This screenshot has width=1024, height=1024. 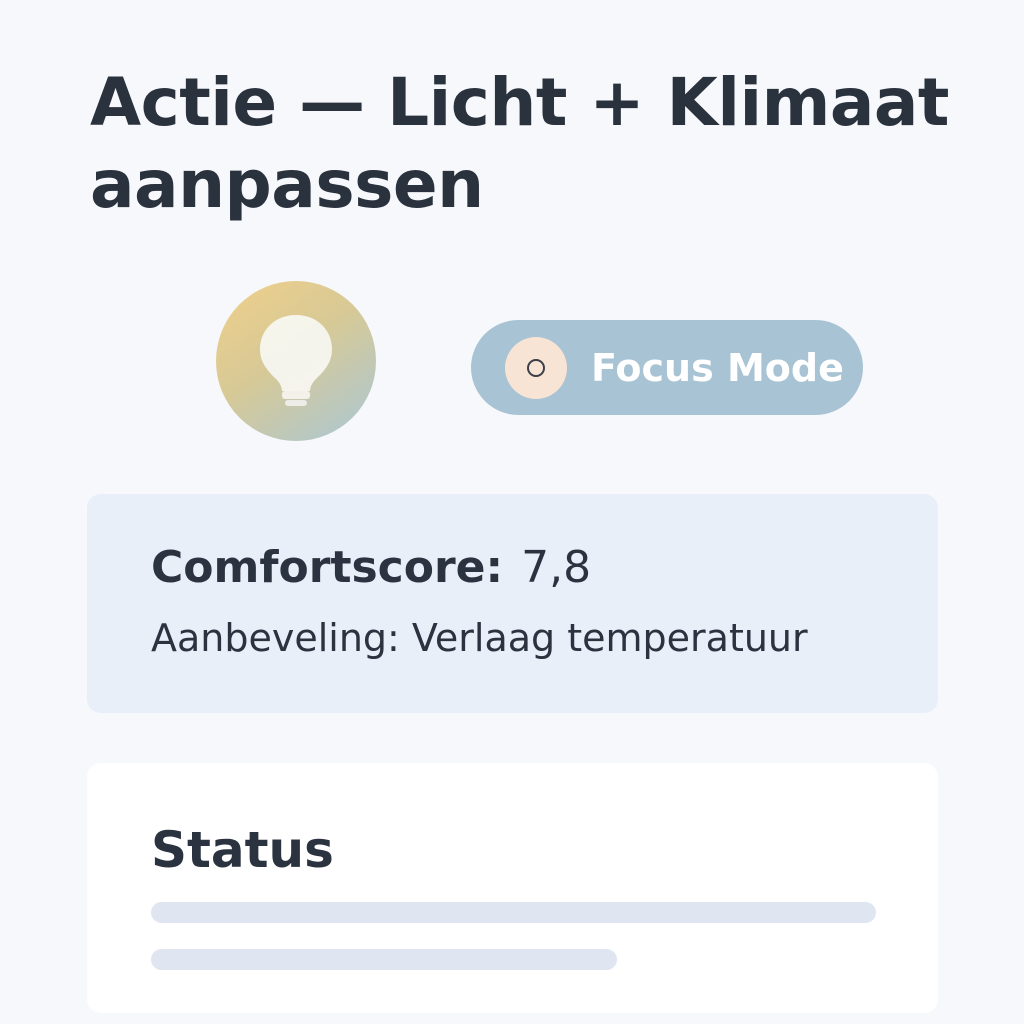 What do you see at coordinates (275, 638) in the screenshot?
I see `recommendation-label: Aanbeveling:` at bounding box center [275, 638].